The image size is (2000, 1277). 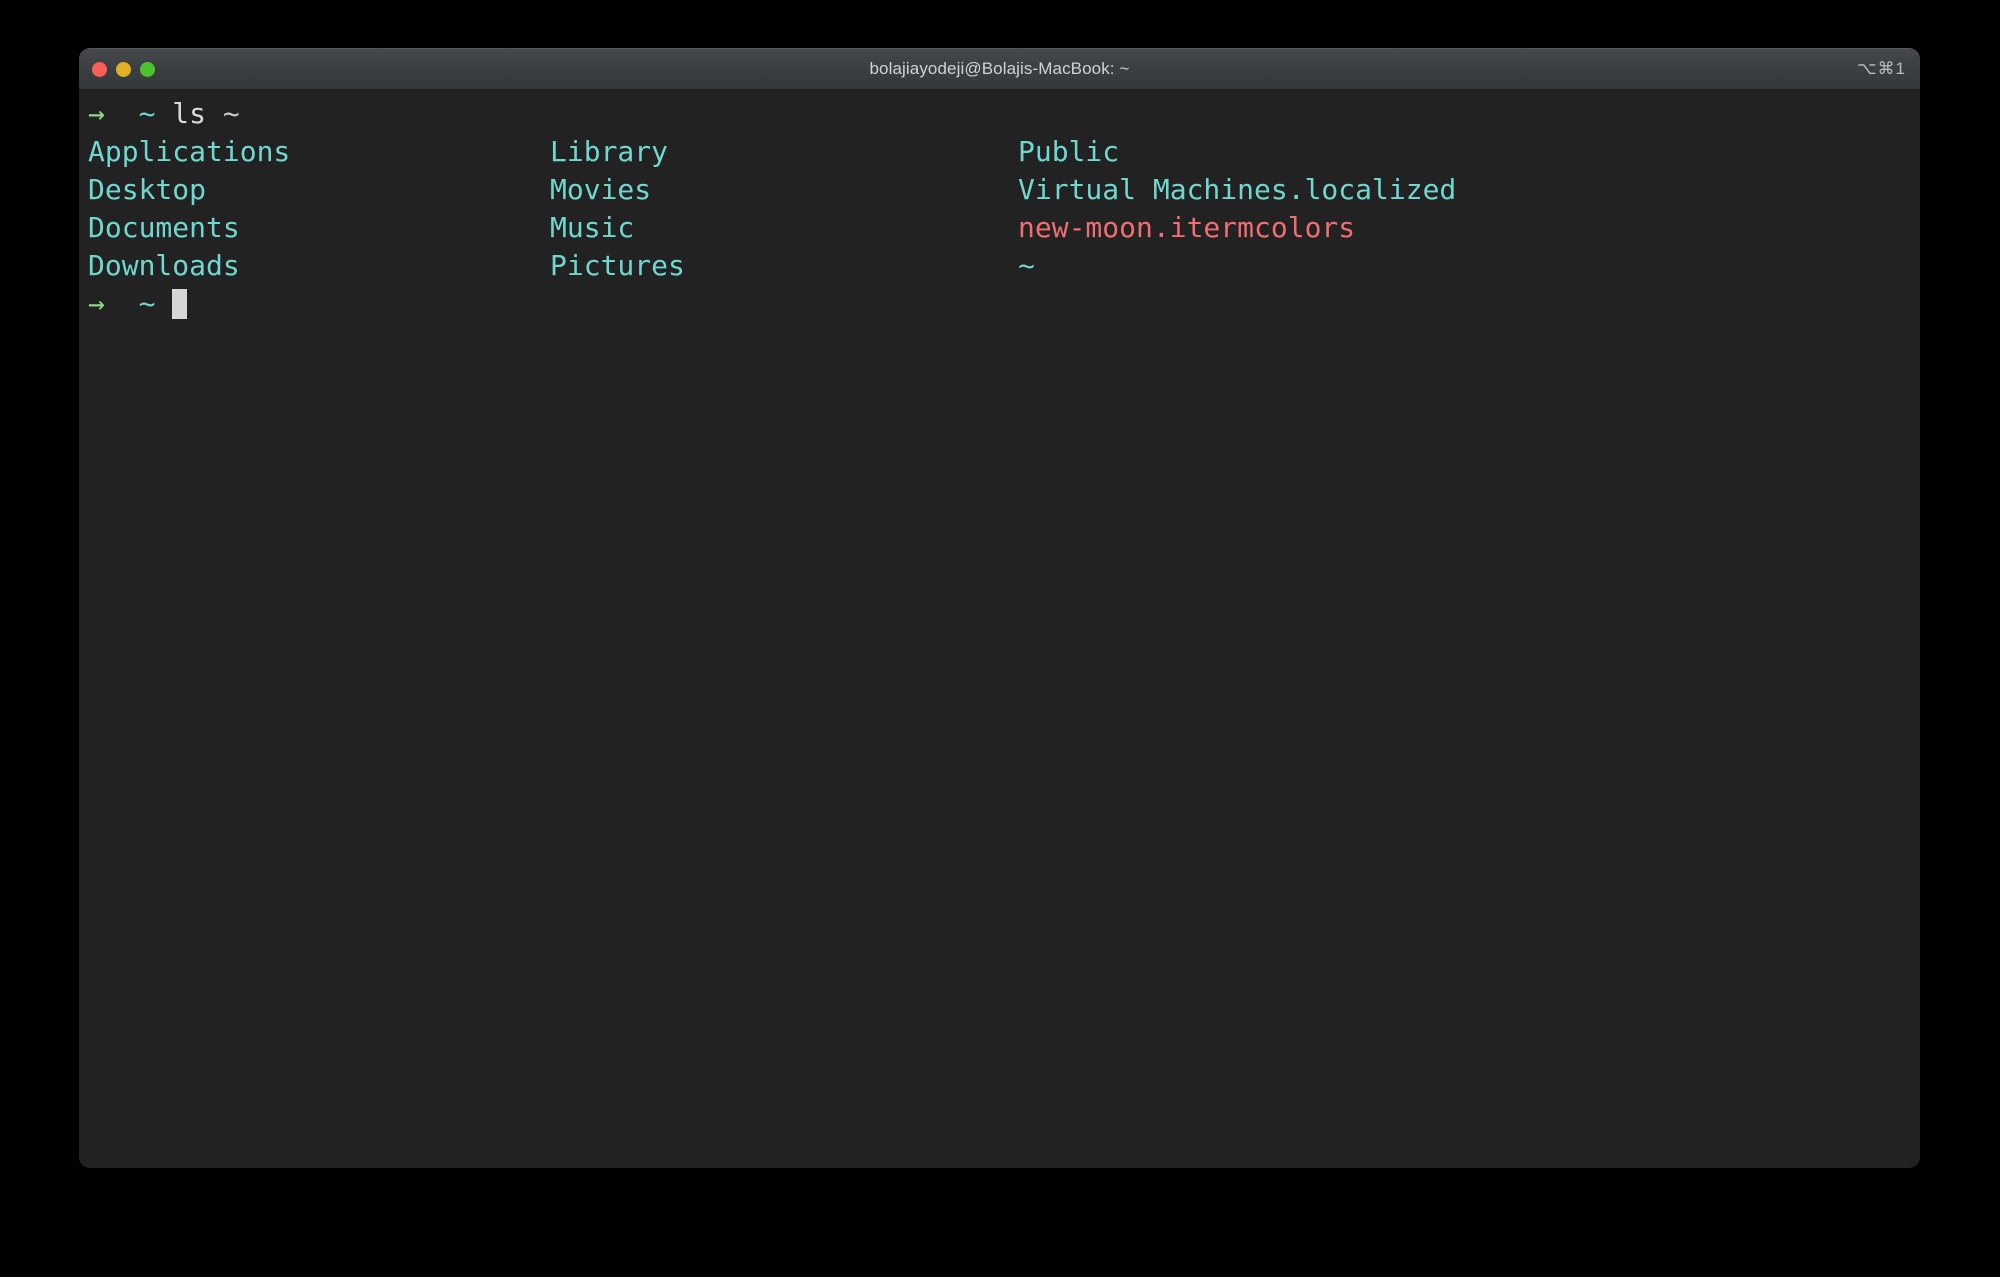 I want to click on command-argument: ~, so click(x=231, y=113).